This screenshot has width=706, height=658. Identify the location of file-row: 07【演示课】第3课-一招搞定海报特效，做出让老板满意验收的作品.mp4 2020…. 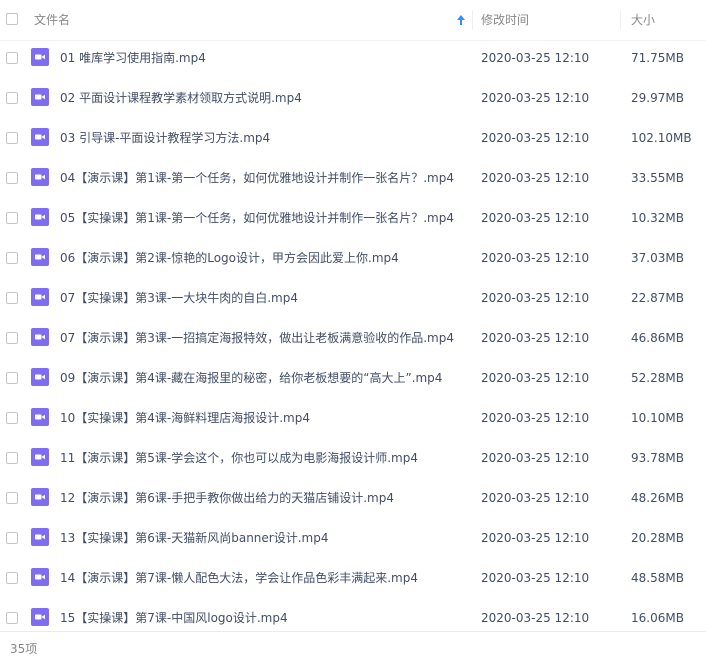
(353, 338).